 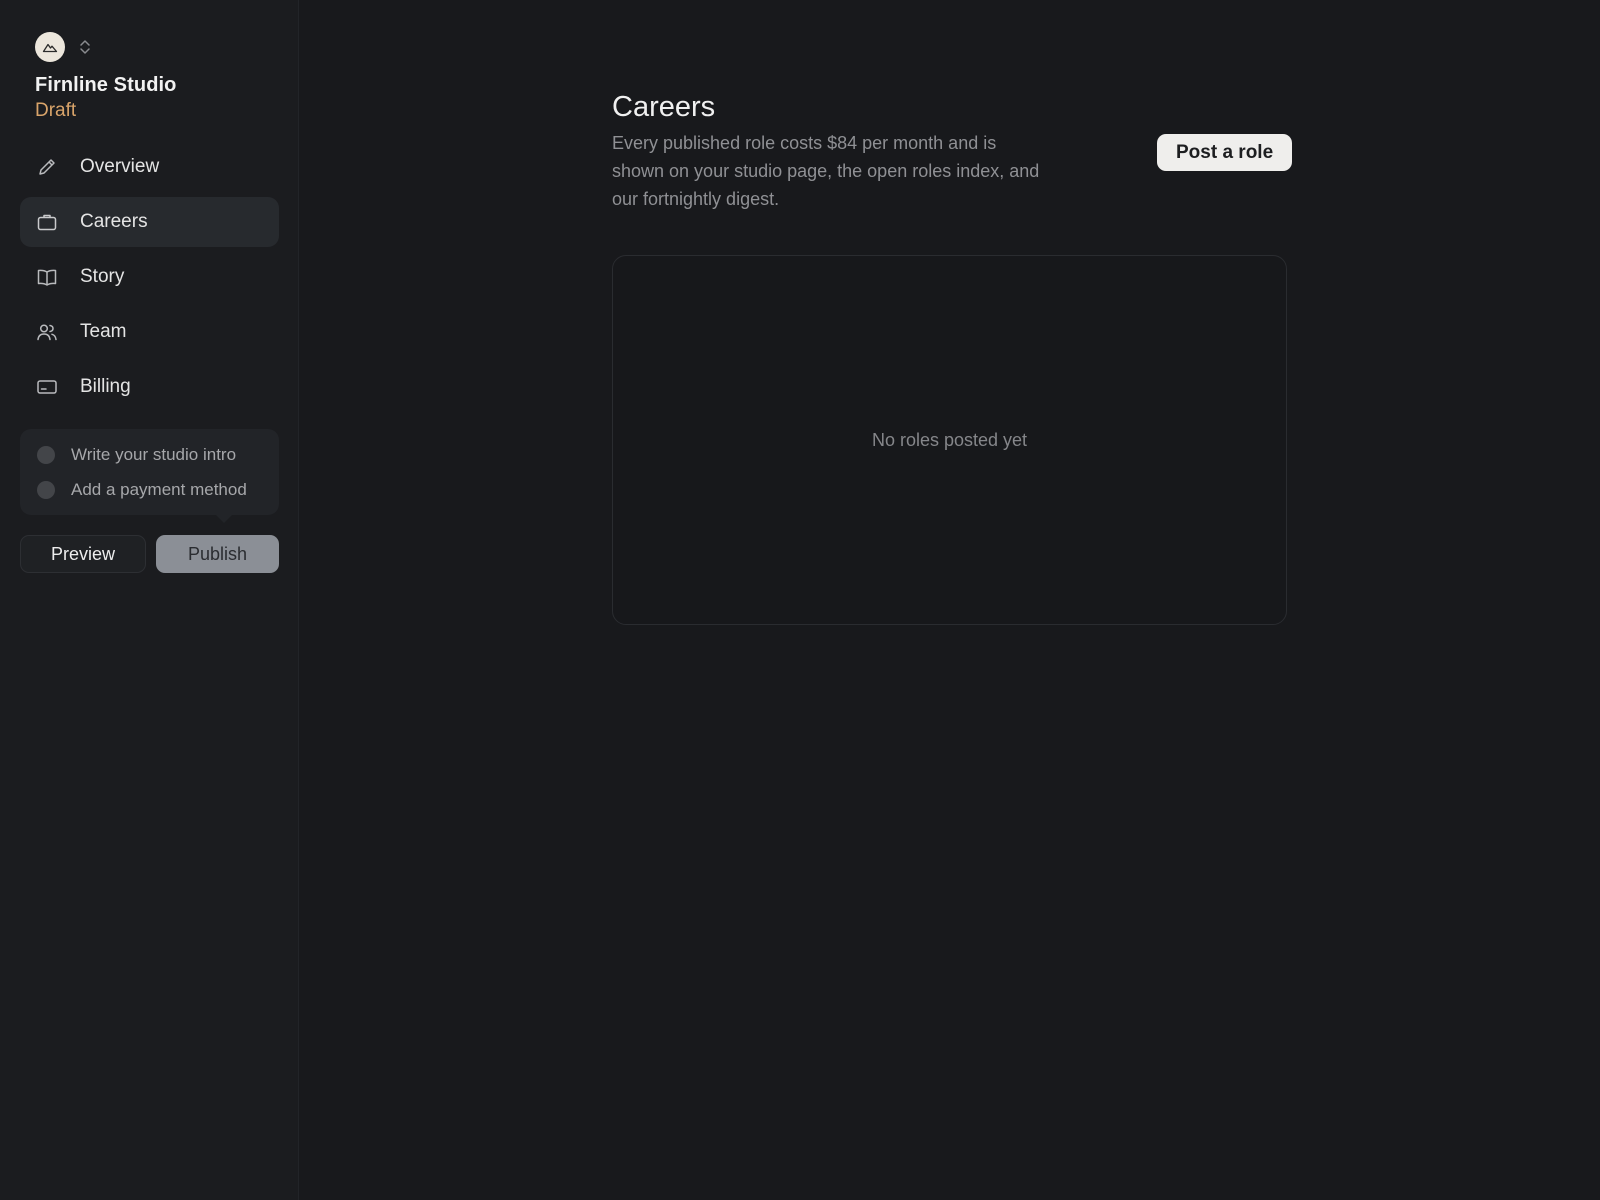 I want to click on sidebar-item-label: Careers, so click(x=114, y=221).